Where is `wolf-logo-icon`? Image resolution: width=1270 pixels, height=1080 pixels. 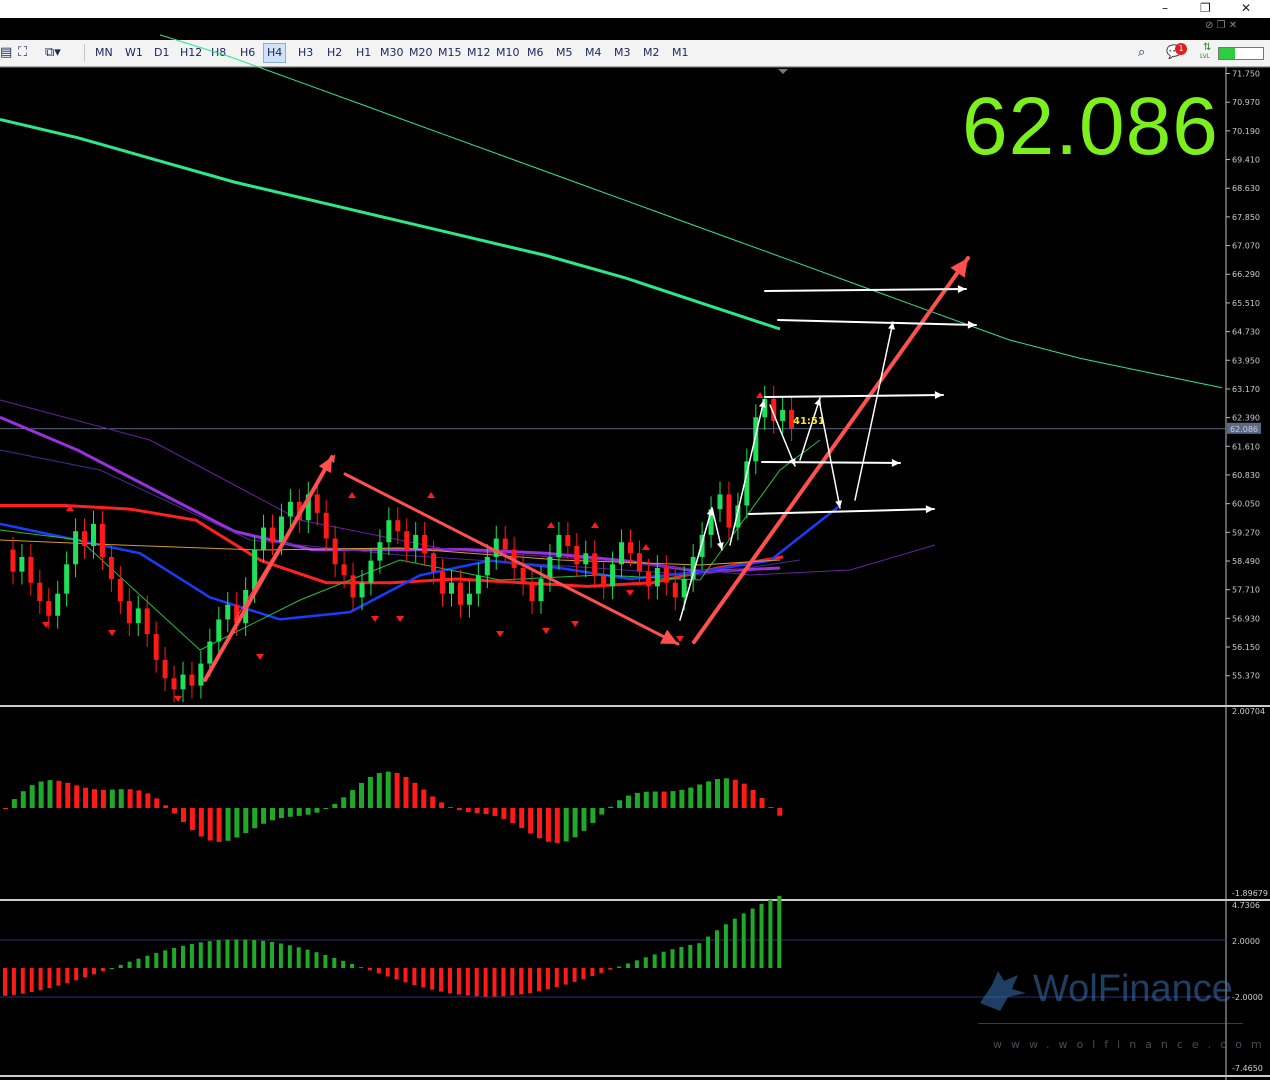
wolf-logo-icon is located at coordinates (1003, 991).